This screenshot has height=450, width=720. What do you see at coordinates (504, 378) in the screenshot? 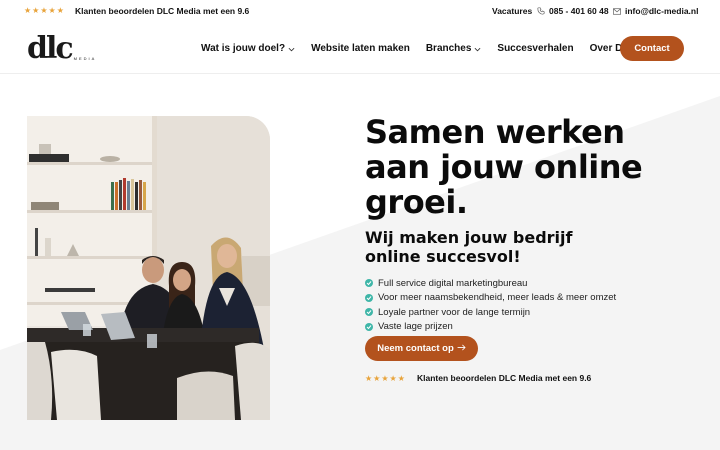
I see `hero-rating-text: Klanten beoordelen DLC Media met een 9.6` at bounding box center [504, 378].